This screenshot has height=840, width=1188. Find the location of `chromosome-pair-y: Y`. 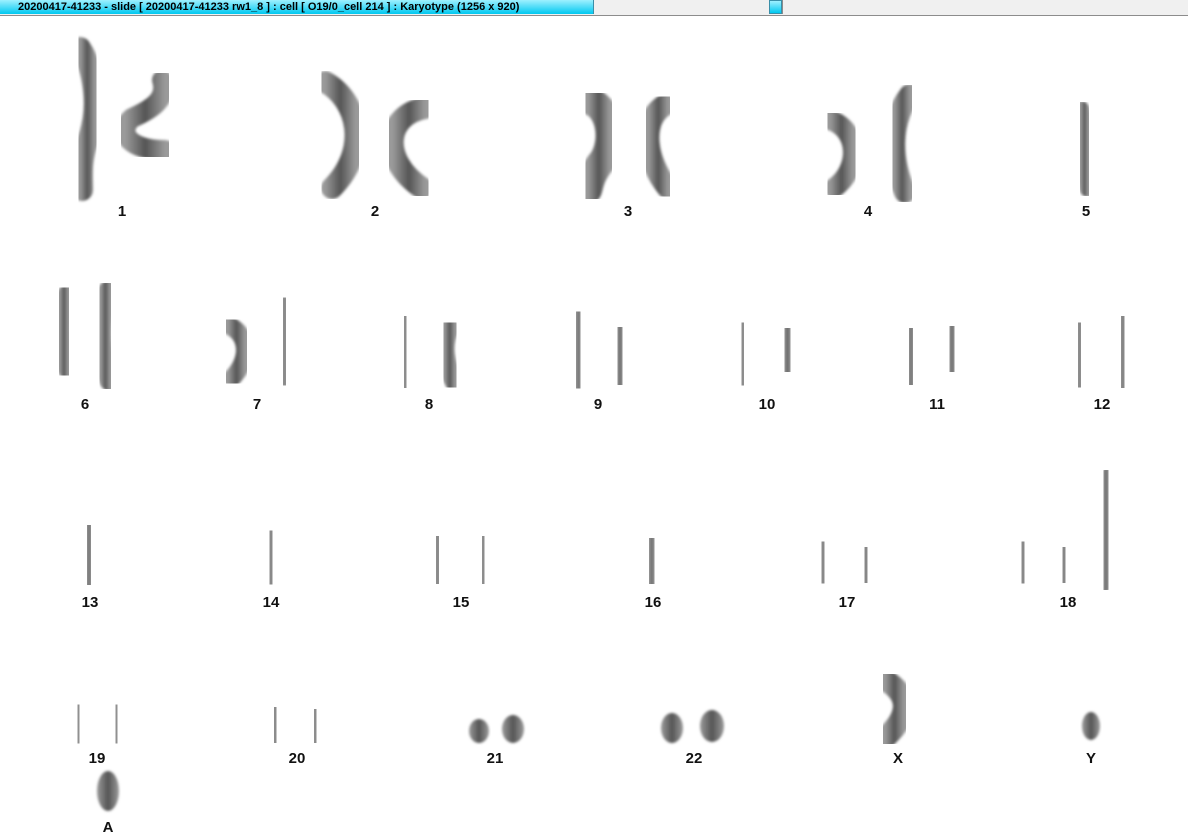

chromosome-pair-y: Y is located at coordinates (1091, 739).